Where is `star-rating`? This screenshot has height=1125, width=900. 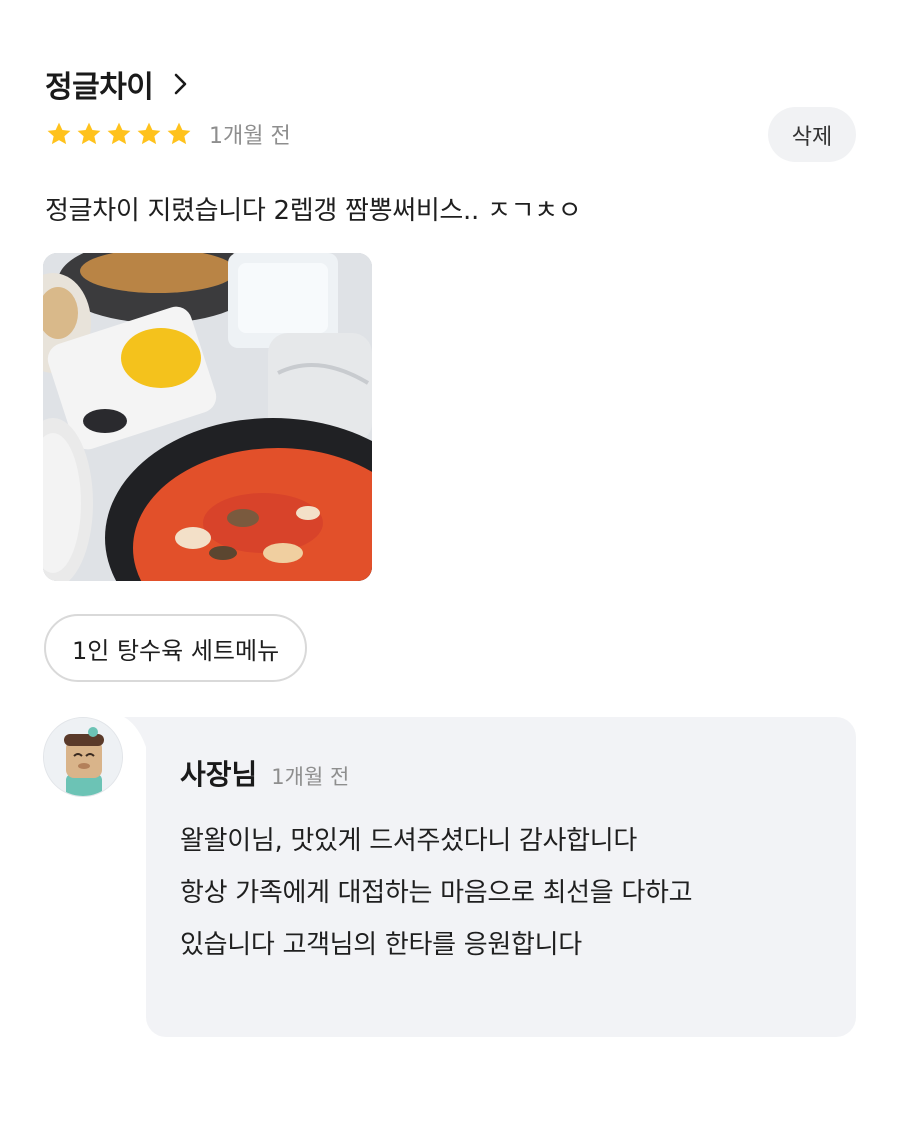
star-rating is located at coordinates (119, 134).